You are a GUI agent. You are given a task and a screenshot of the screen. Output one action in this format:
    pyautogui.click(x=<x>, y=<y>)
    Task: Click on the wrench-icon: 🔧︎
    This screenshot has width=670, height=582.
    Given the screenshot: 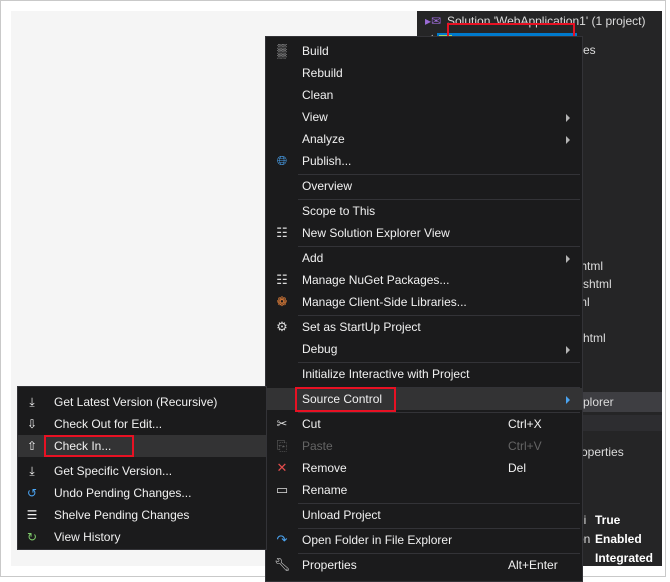 What is the action you would take?
    pyautogui.click(x=282, y=564)
    